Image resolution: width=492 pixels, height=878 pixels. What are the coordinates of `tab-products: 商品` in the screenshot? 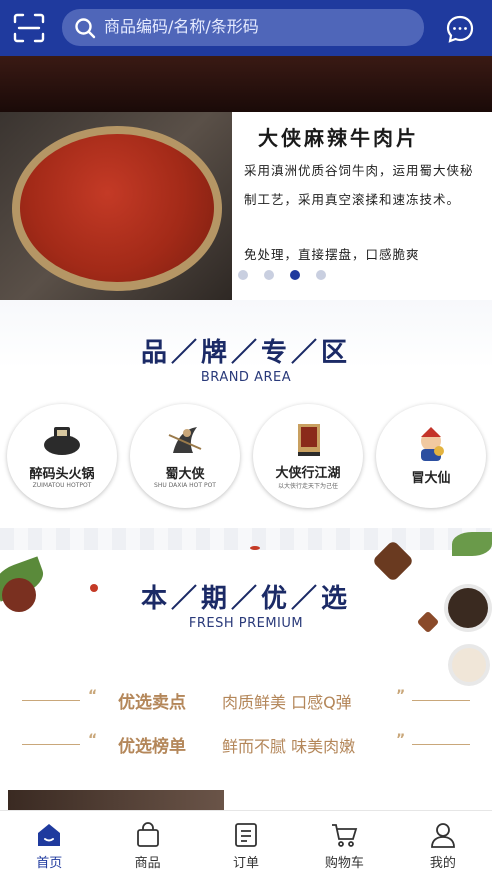 It's located at (147, 844).